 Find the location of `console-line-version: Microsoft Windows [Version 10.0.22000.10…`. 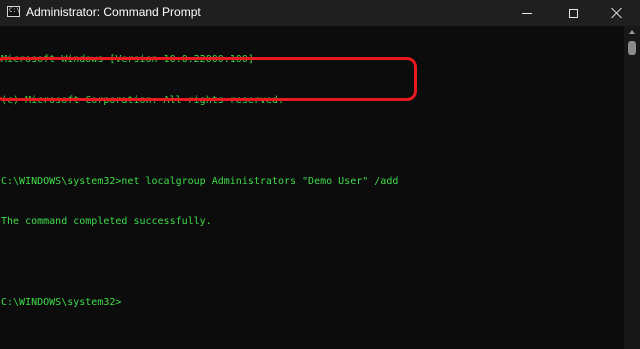

console-line-version: Microsoft Windows [Version 10.0.22000.10… is located at coordinates (127, 59).